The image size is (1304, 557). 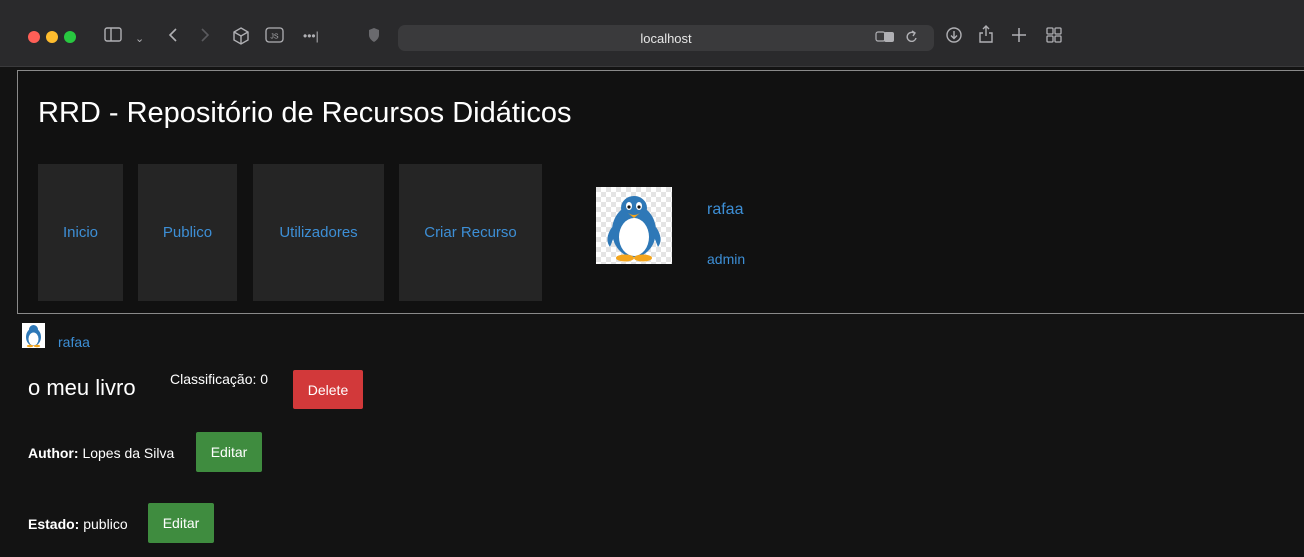 I want to click on download-icon, so click(x=954, y=38).